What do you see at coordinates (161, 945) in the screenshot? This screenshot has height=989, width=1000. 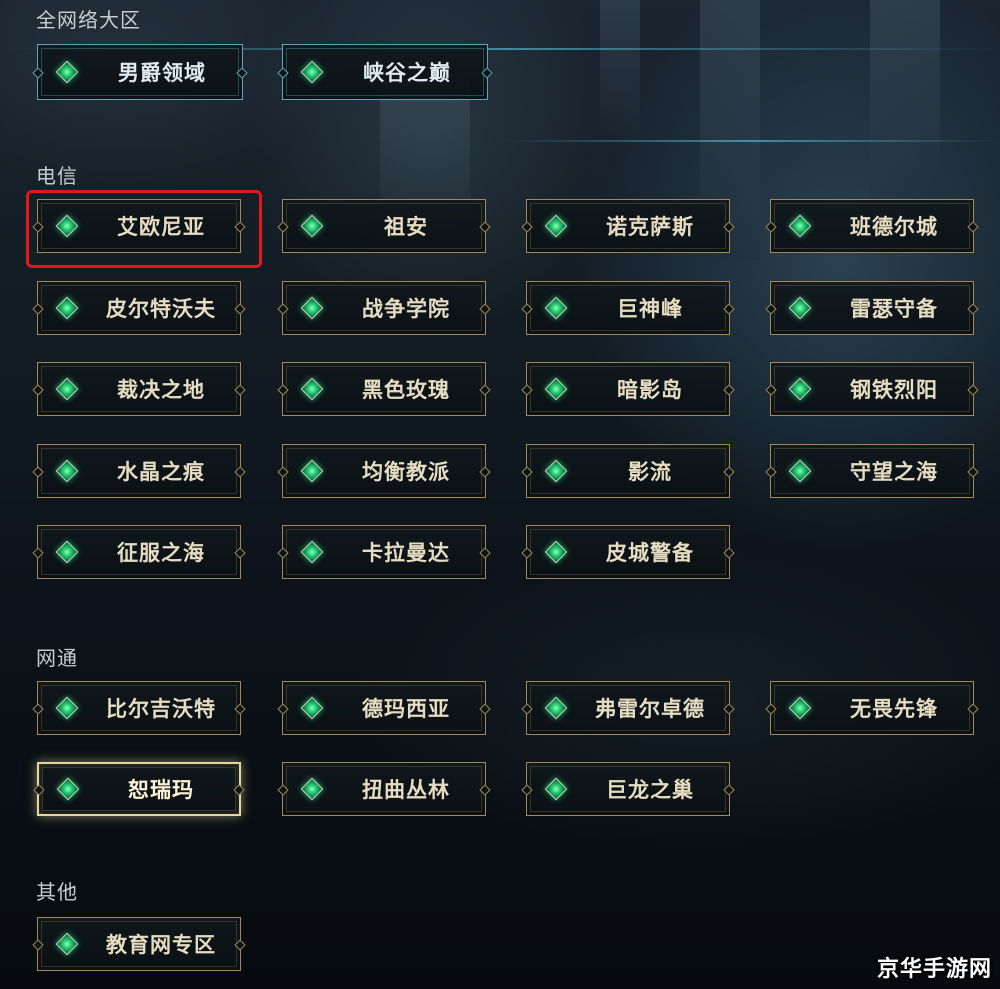 I see `server-name: 教育网专区` at bounding box center [161, 945].